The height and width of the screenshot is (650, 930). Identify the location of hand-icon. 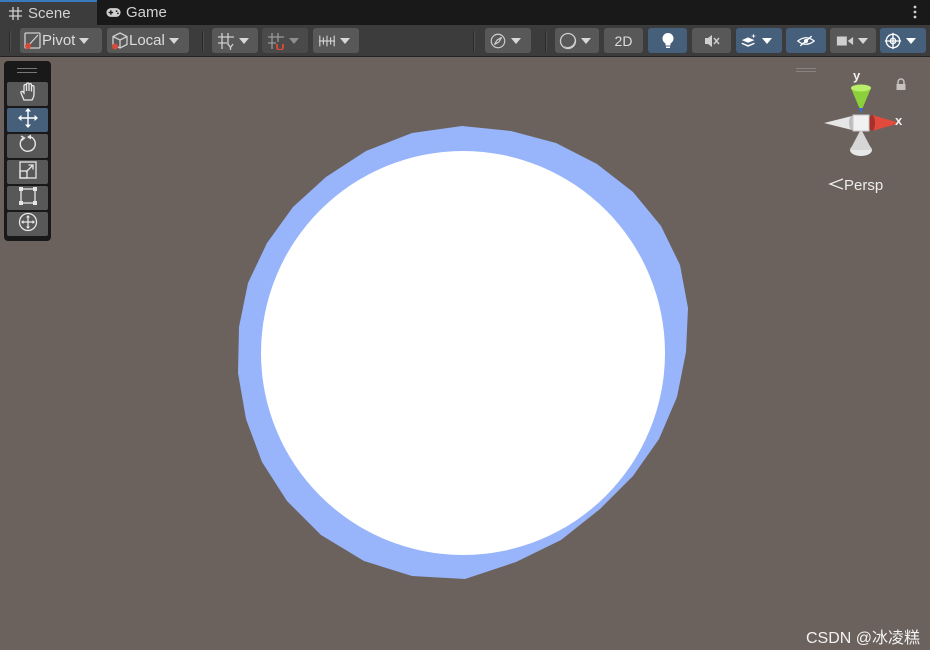
(28, 94).